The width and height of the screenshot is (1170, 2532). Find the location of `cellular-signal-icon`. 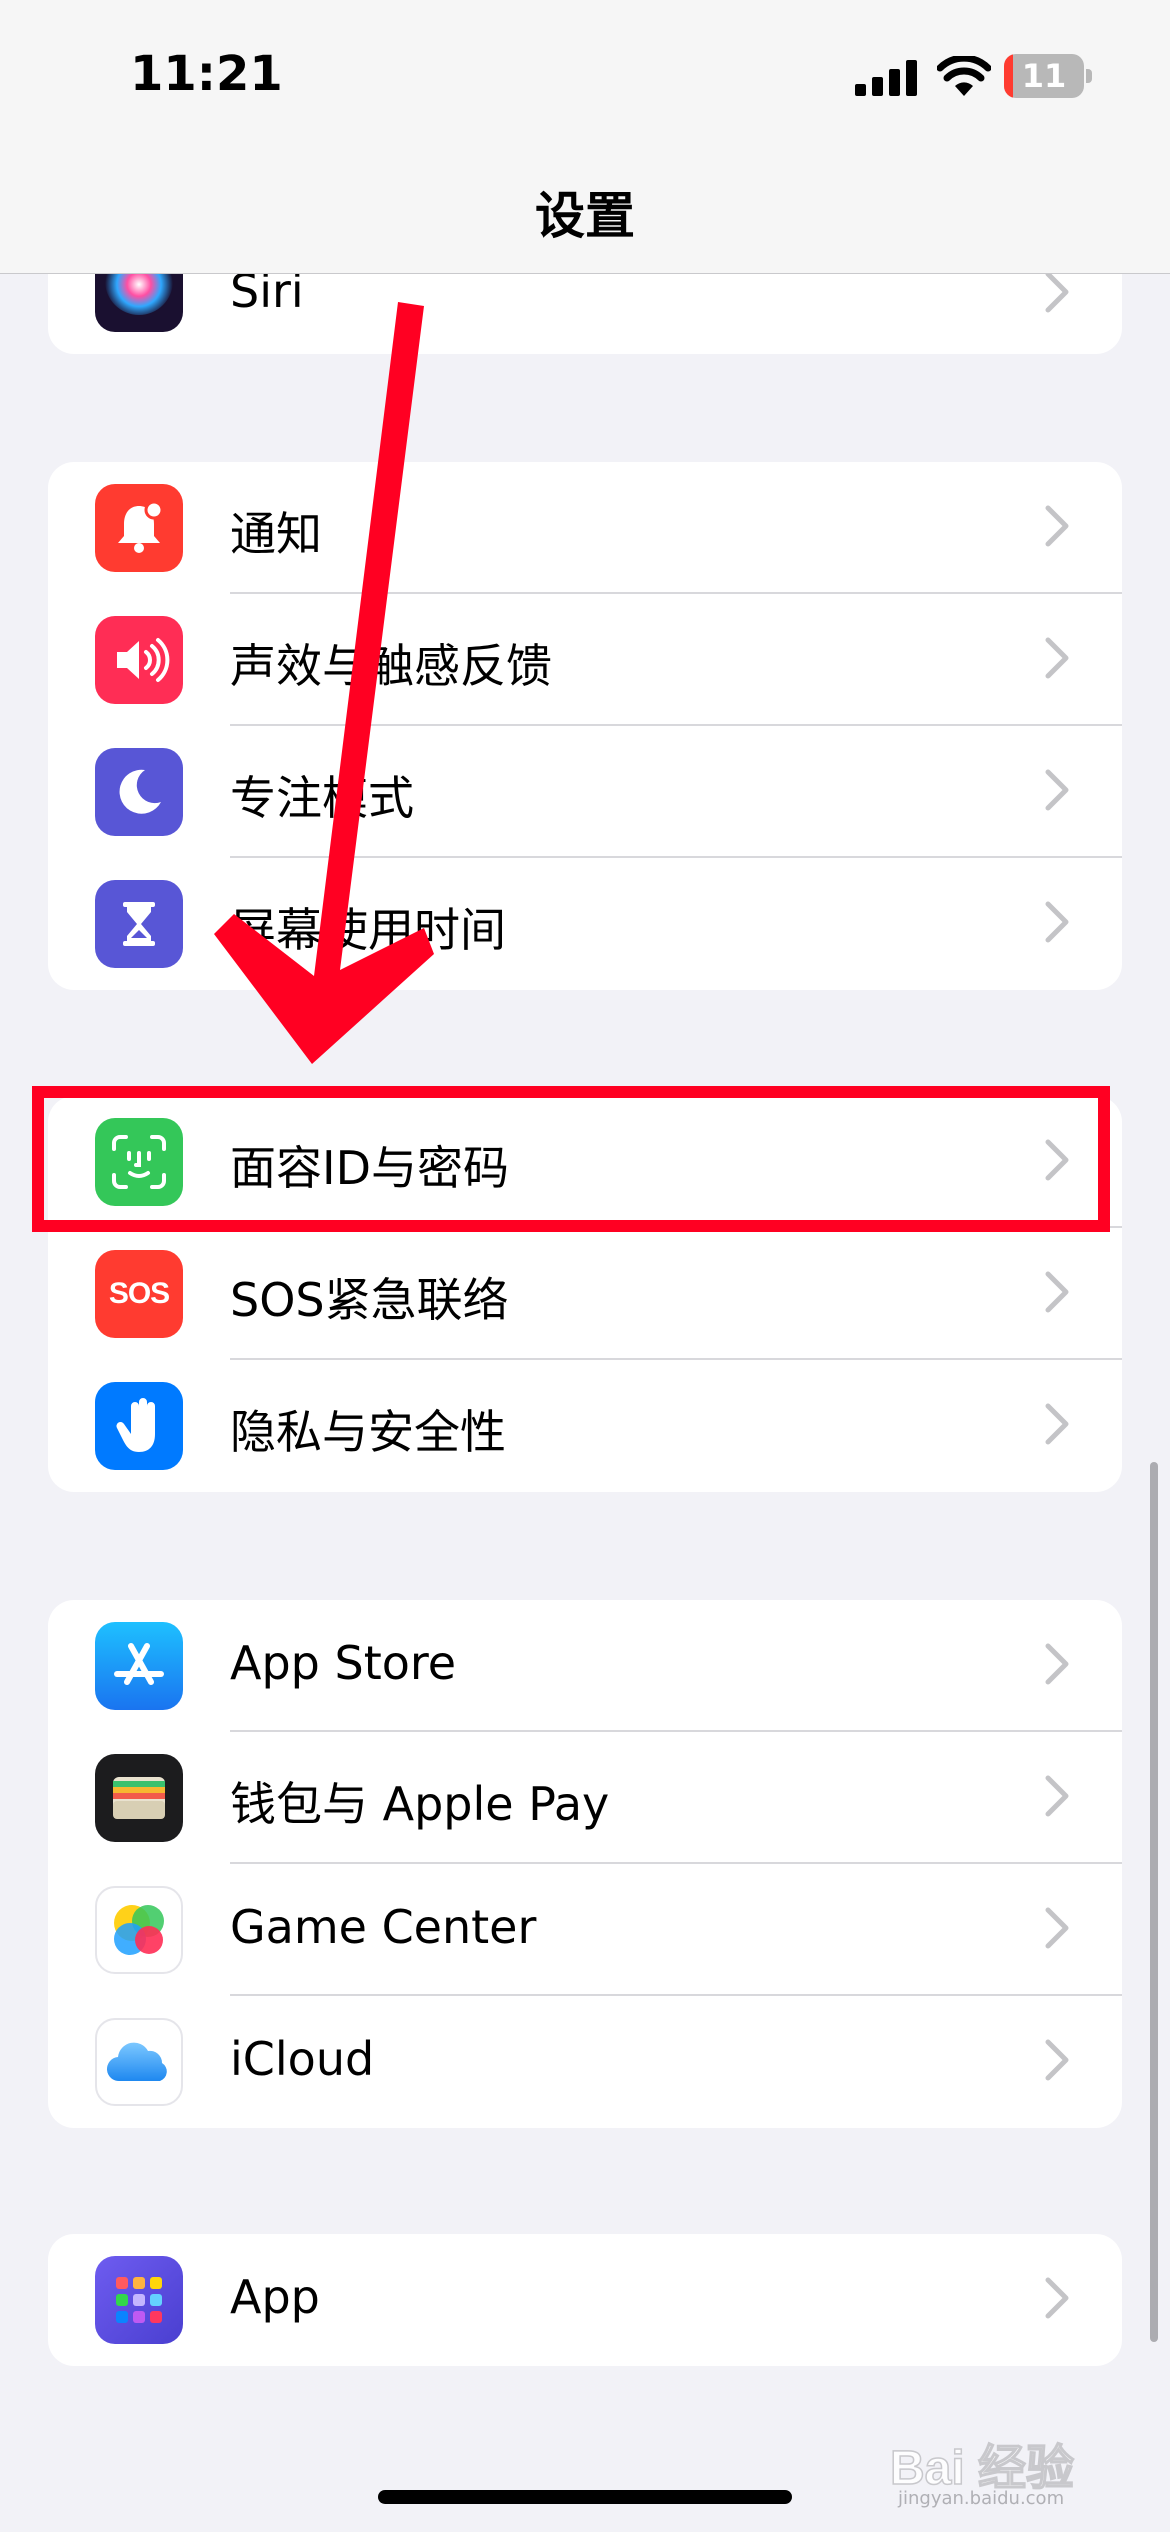

cellular-signal-icon is located at coordinates (886, 78).